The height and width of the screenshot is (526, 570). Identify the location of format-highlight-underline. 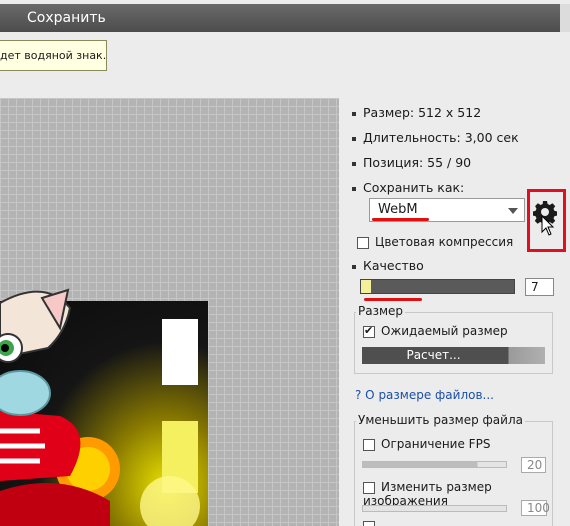
(400, 219).